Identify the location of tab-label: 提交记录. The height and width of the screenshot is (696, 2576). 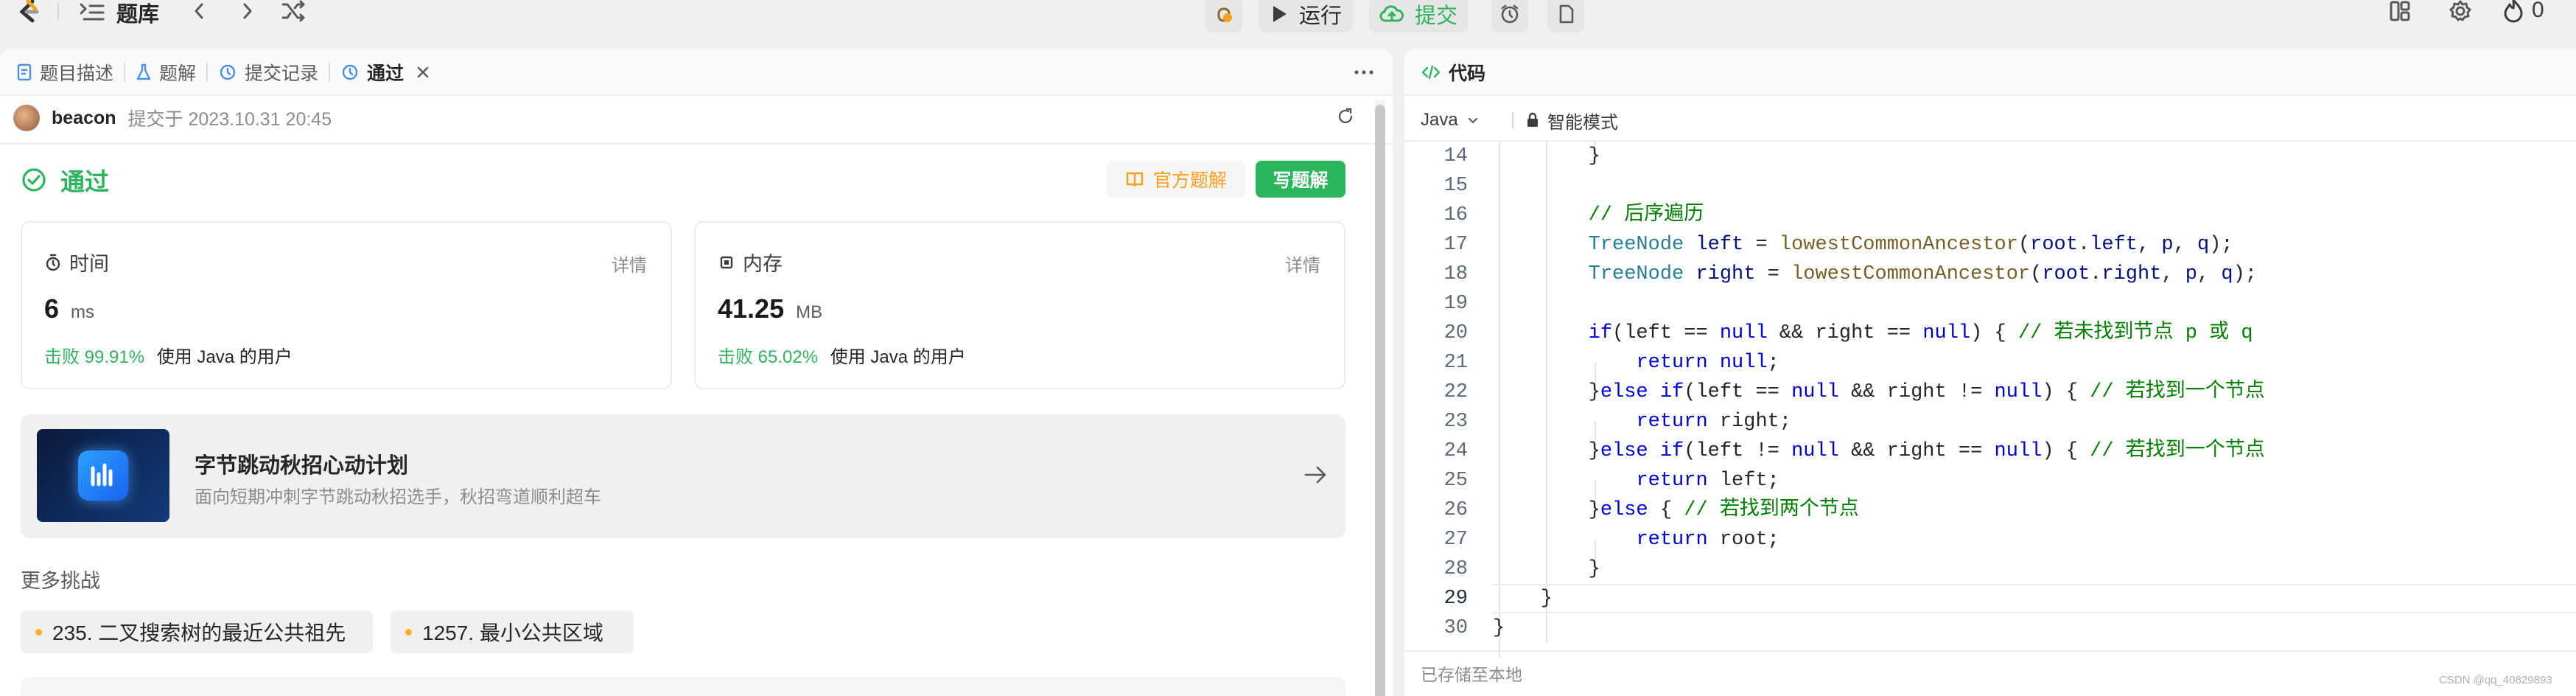
(282, 73).